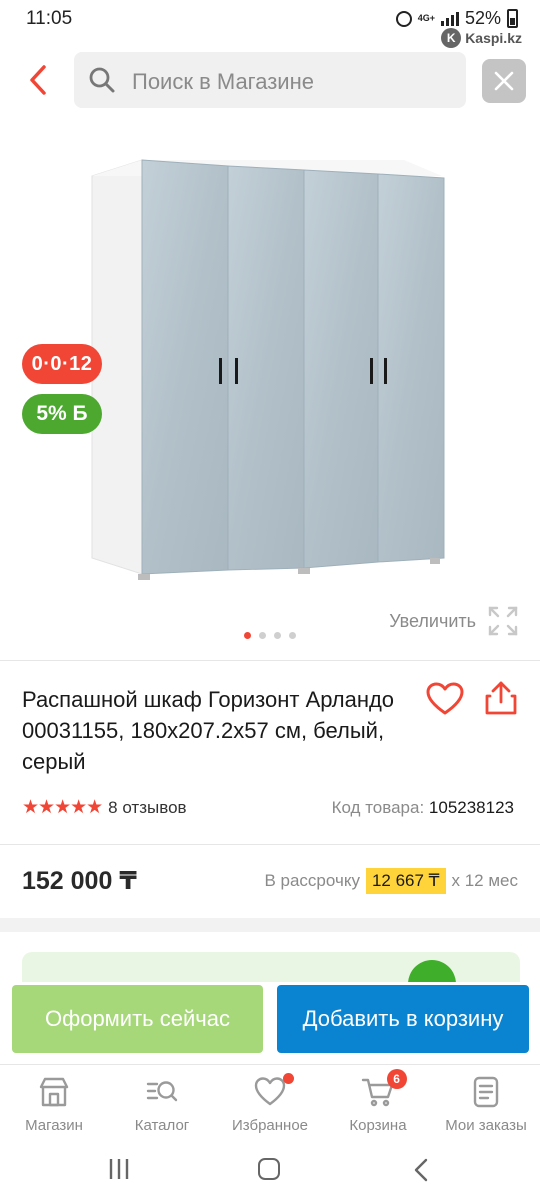 The height and width of the screenshot is (1200, 540). I want to click on back-button, so click(40, 80).